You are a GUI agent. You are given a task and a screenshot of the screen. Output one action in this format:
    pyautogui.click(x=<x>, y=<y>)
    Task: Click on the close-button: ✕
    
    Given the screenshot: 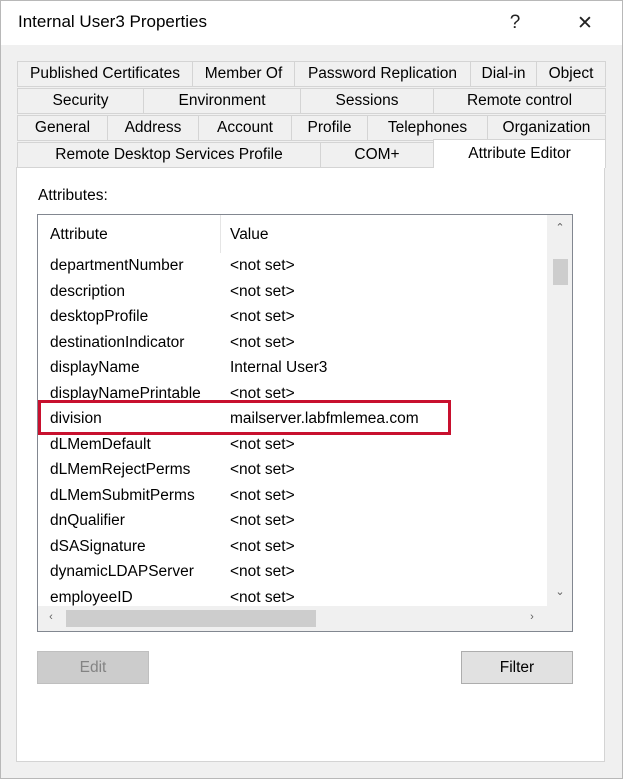 What is the action you would take?
    pyautogui.click(x=585, y=23)
    